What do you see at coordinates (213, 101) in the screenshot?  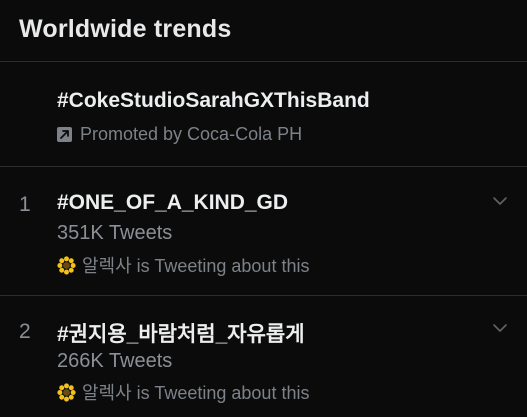 I see `promoted-hashtag: #CokeStudioSarahGXThisBand` at bounding box center [213, 101].